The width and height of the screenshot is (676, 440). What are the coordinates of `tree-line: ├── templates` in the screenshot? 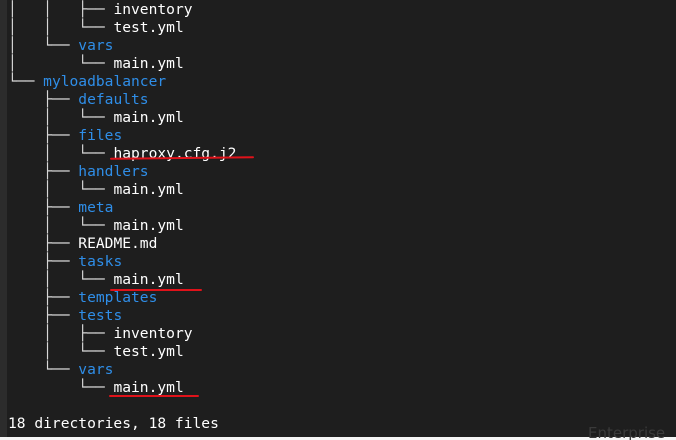 It's located at (82, 298).